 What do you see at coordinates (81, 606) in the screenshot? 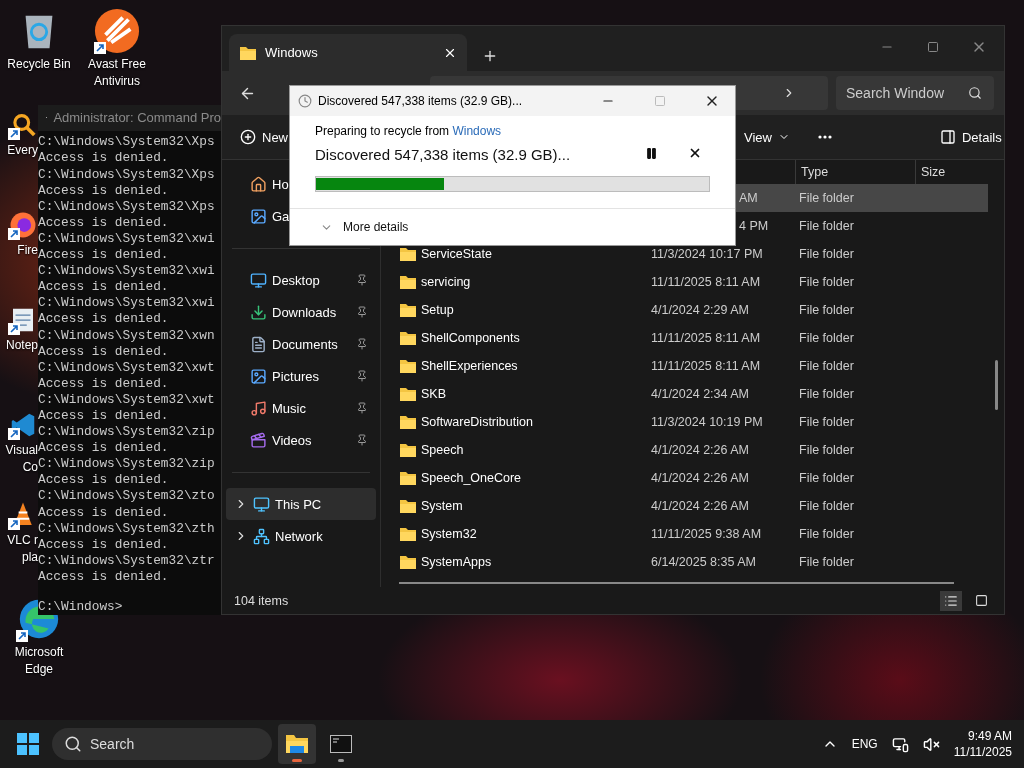
I see `console-prompt: C:\Windows>` at bounding box center [81, 606].